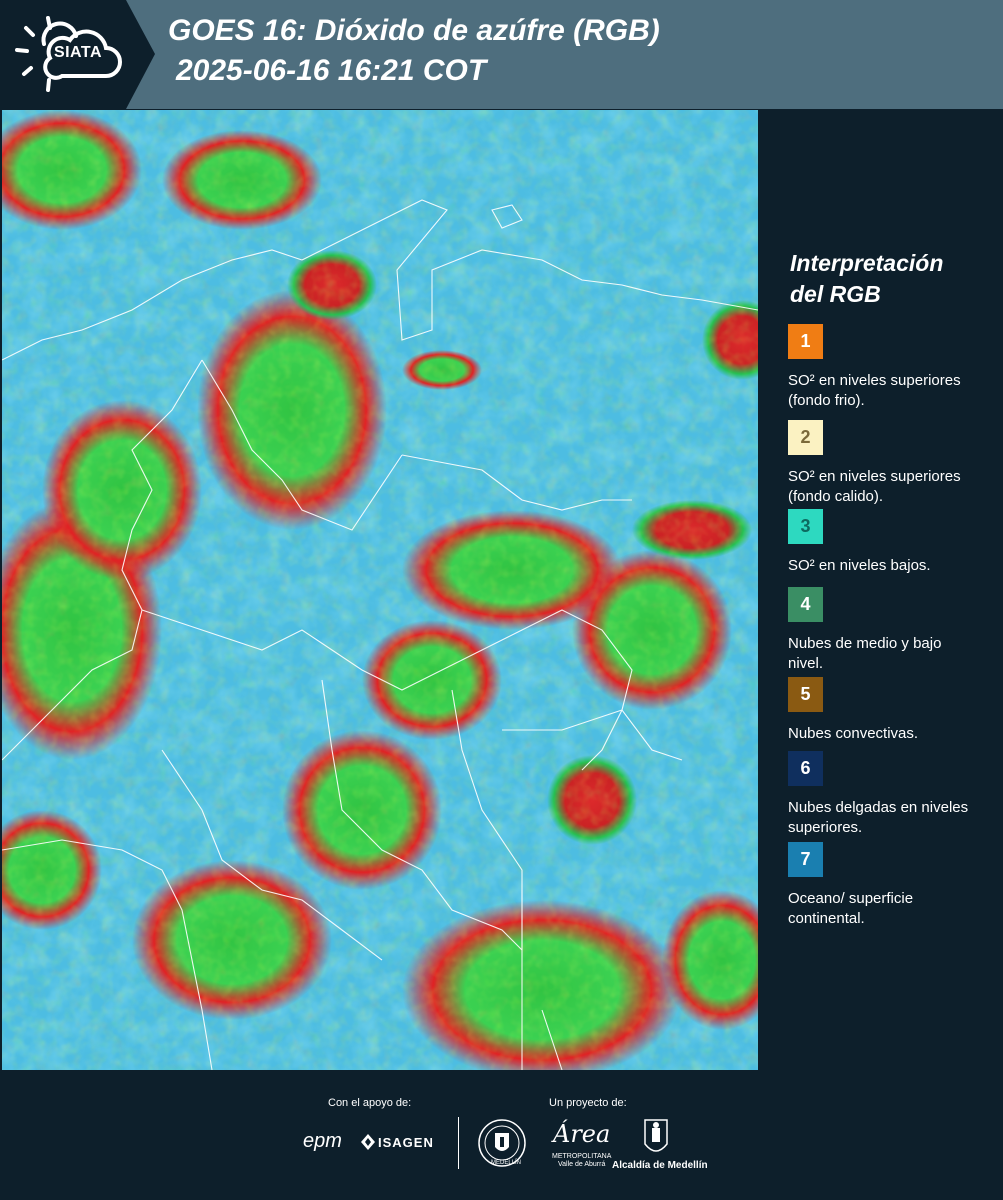  I want to click on legend-number-2: 2, so click(805, 437).